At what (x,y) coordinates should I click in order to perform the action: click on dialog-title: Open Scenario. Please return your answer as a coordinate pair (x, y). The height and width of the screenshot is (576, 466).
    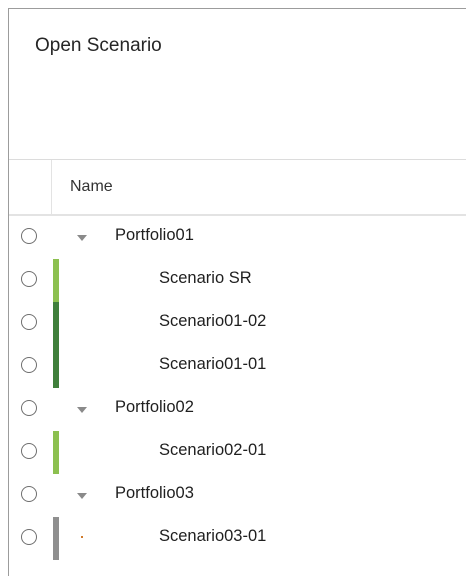
    Looking at the image, I should click on (98, 45).